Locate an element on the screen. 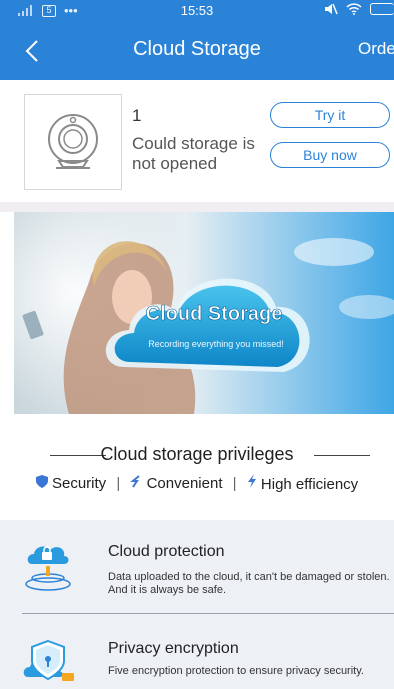 The image size is (394, 689). privilege-convenient: Convenient is located at coordinates (176, 483).